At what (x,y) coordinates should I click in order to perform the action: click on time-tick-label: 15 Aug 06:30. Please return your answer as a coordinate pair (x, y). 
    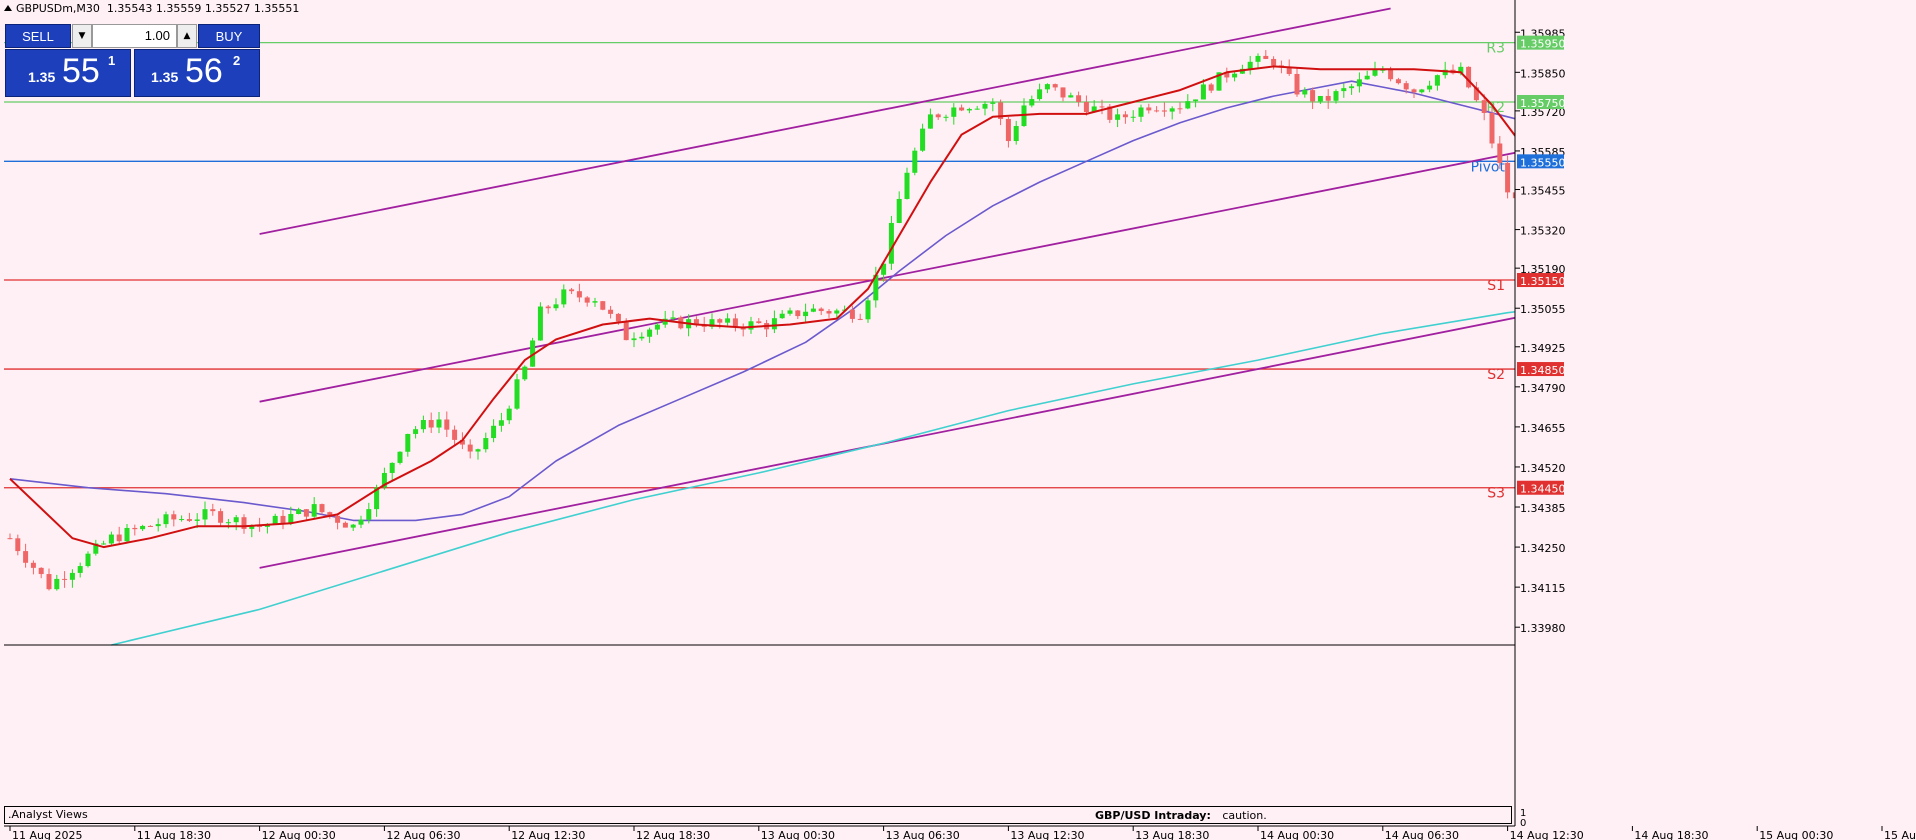
    Looking at the image, I should click on (1900, 834).